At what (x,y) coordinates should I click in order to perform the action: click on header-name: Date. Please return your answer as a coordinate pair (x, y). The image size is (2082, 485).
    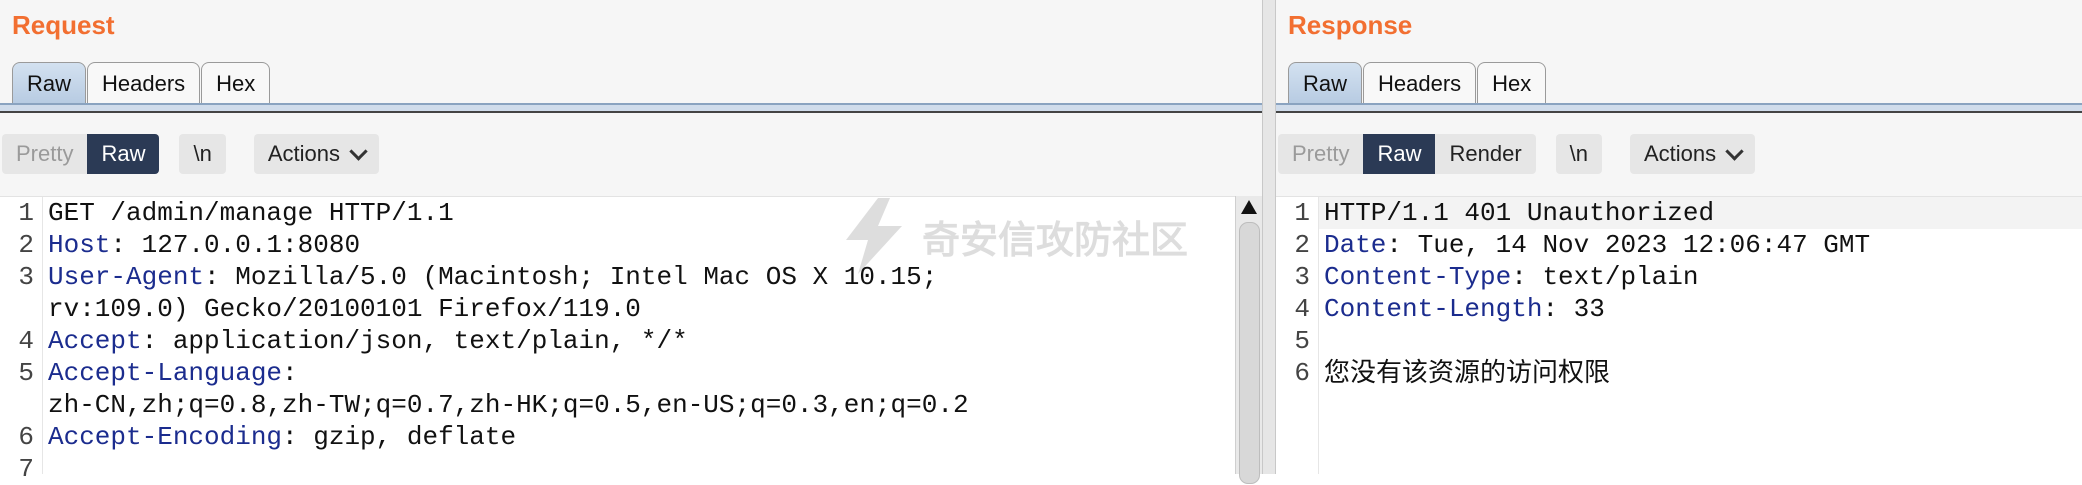
    Looking at the image, I should click on (1355, 245).